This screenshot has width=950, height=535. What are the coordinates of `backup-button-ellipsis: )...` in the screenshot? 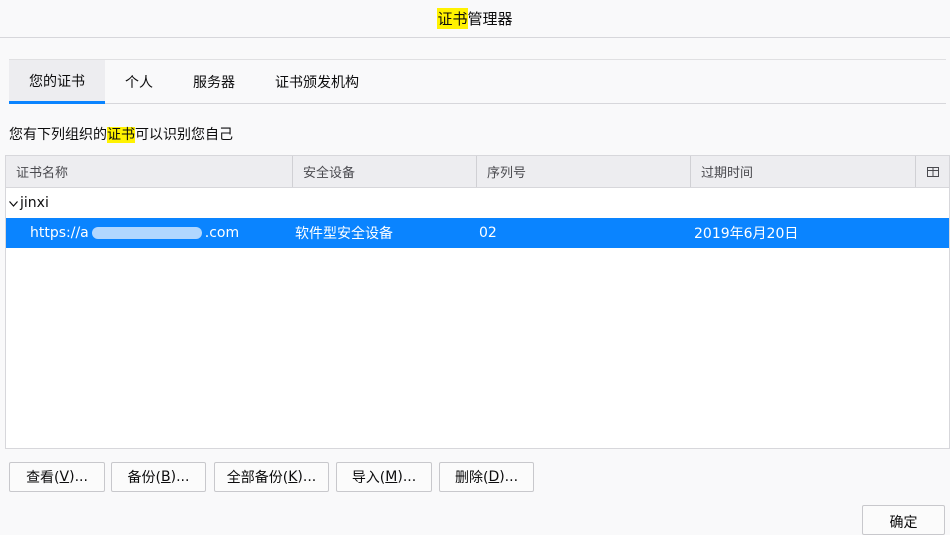 It's located at (180, 477).